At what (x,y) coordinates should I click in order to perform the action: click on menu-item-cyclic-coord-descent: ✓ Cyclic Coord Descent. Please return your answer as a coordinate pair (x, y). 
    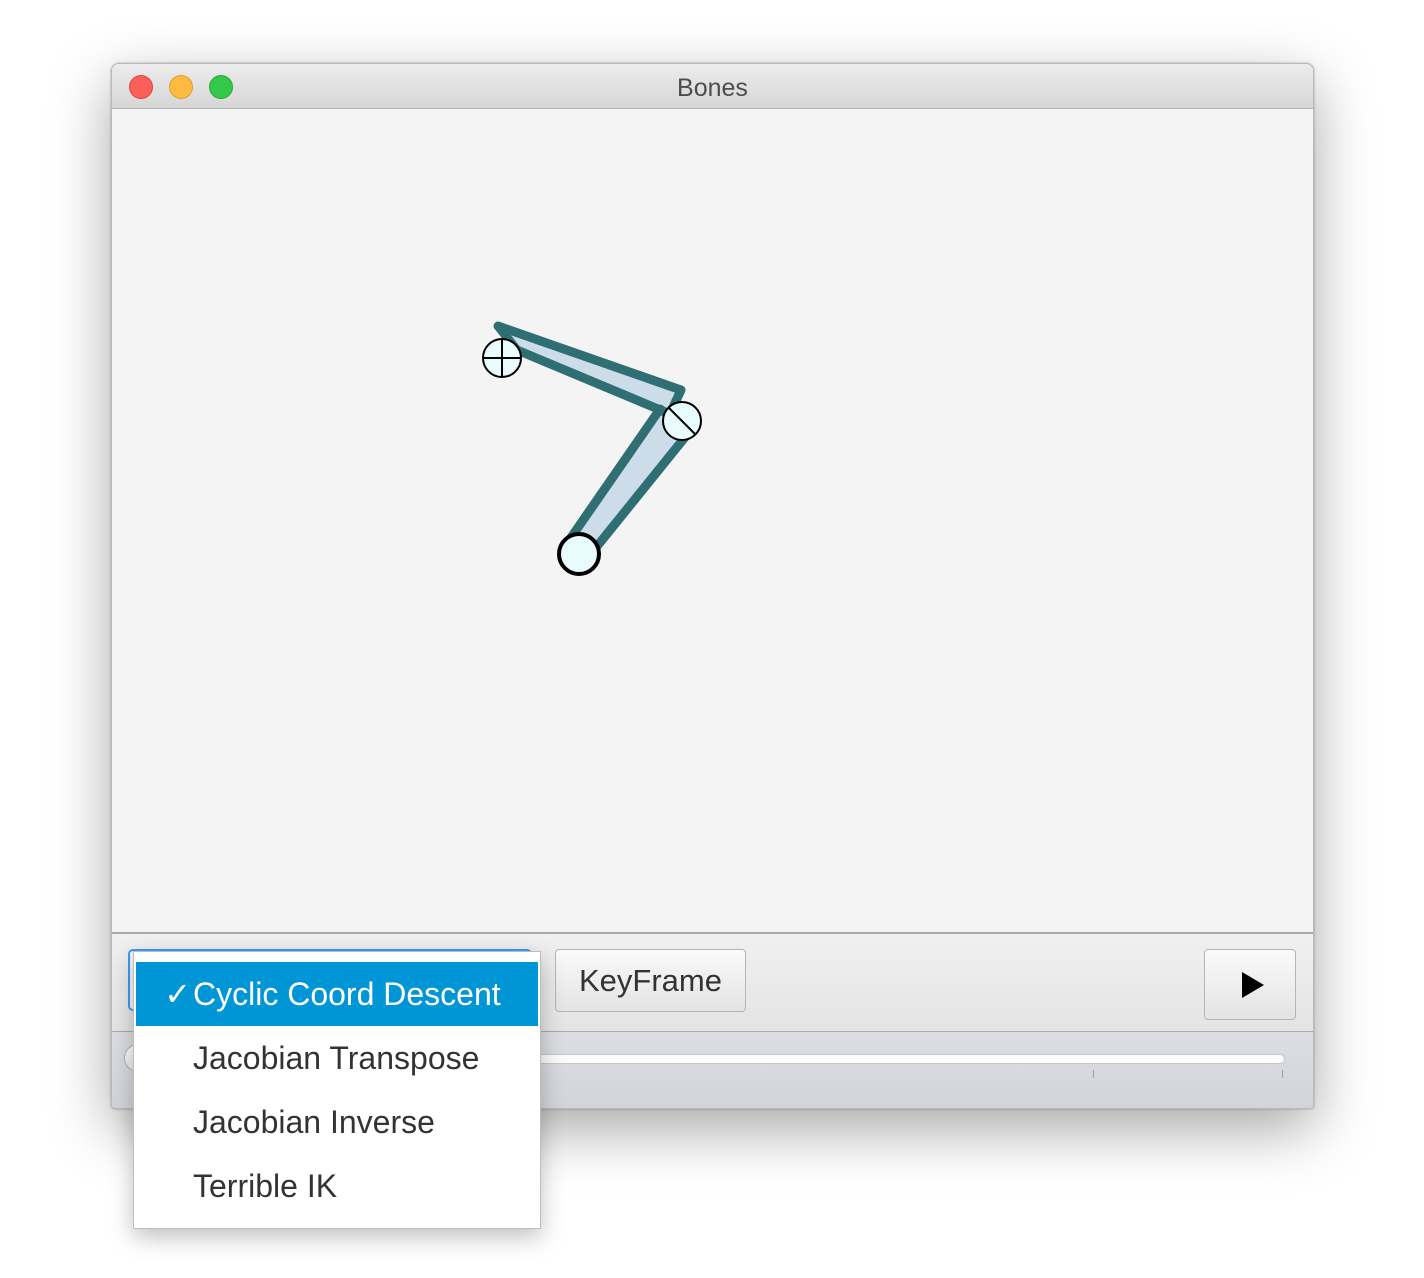
    Looking at the image, I should click on (337, 994).